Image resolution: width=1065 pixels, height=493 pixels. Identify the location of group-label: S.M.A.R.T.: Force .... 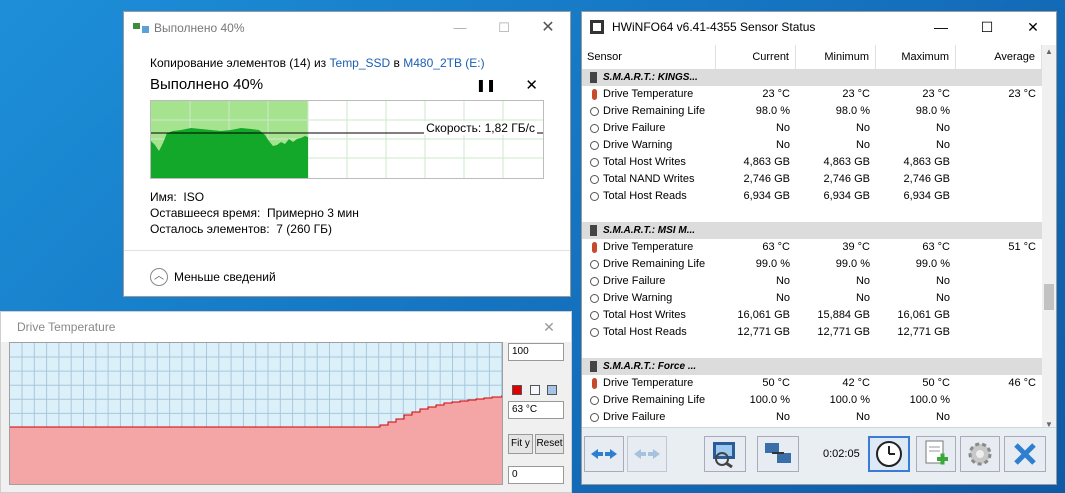
(650, 366).